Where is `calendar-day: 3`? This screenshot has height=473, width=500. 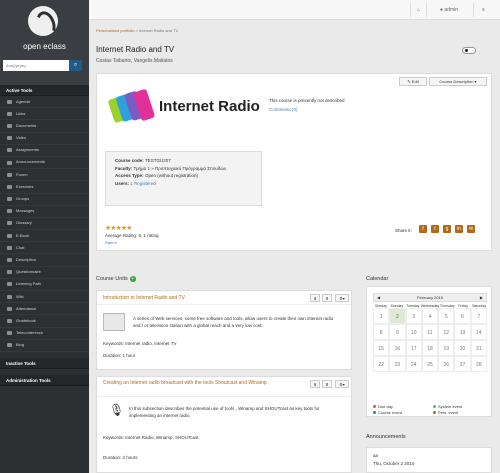 calendar-day: 3 is located at coordinates (413, 316).